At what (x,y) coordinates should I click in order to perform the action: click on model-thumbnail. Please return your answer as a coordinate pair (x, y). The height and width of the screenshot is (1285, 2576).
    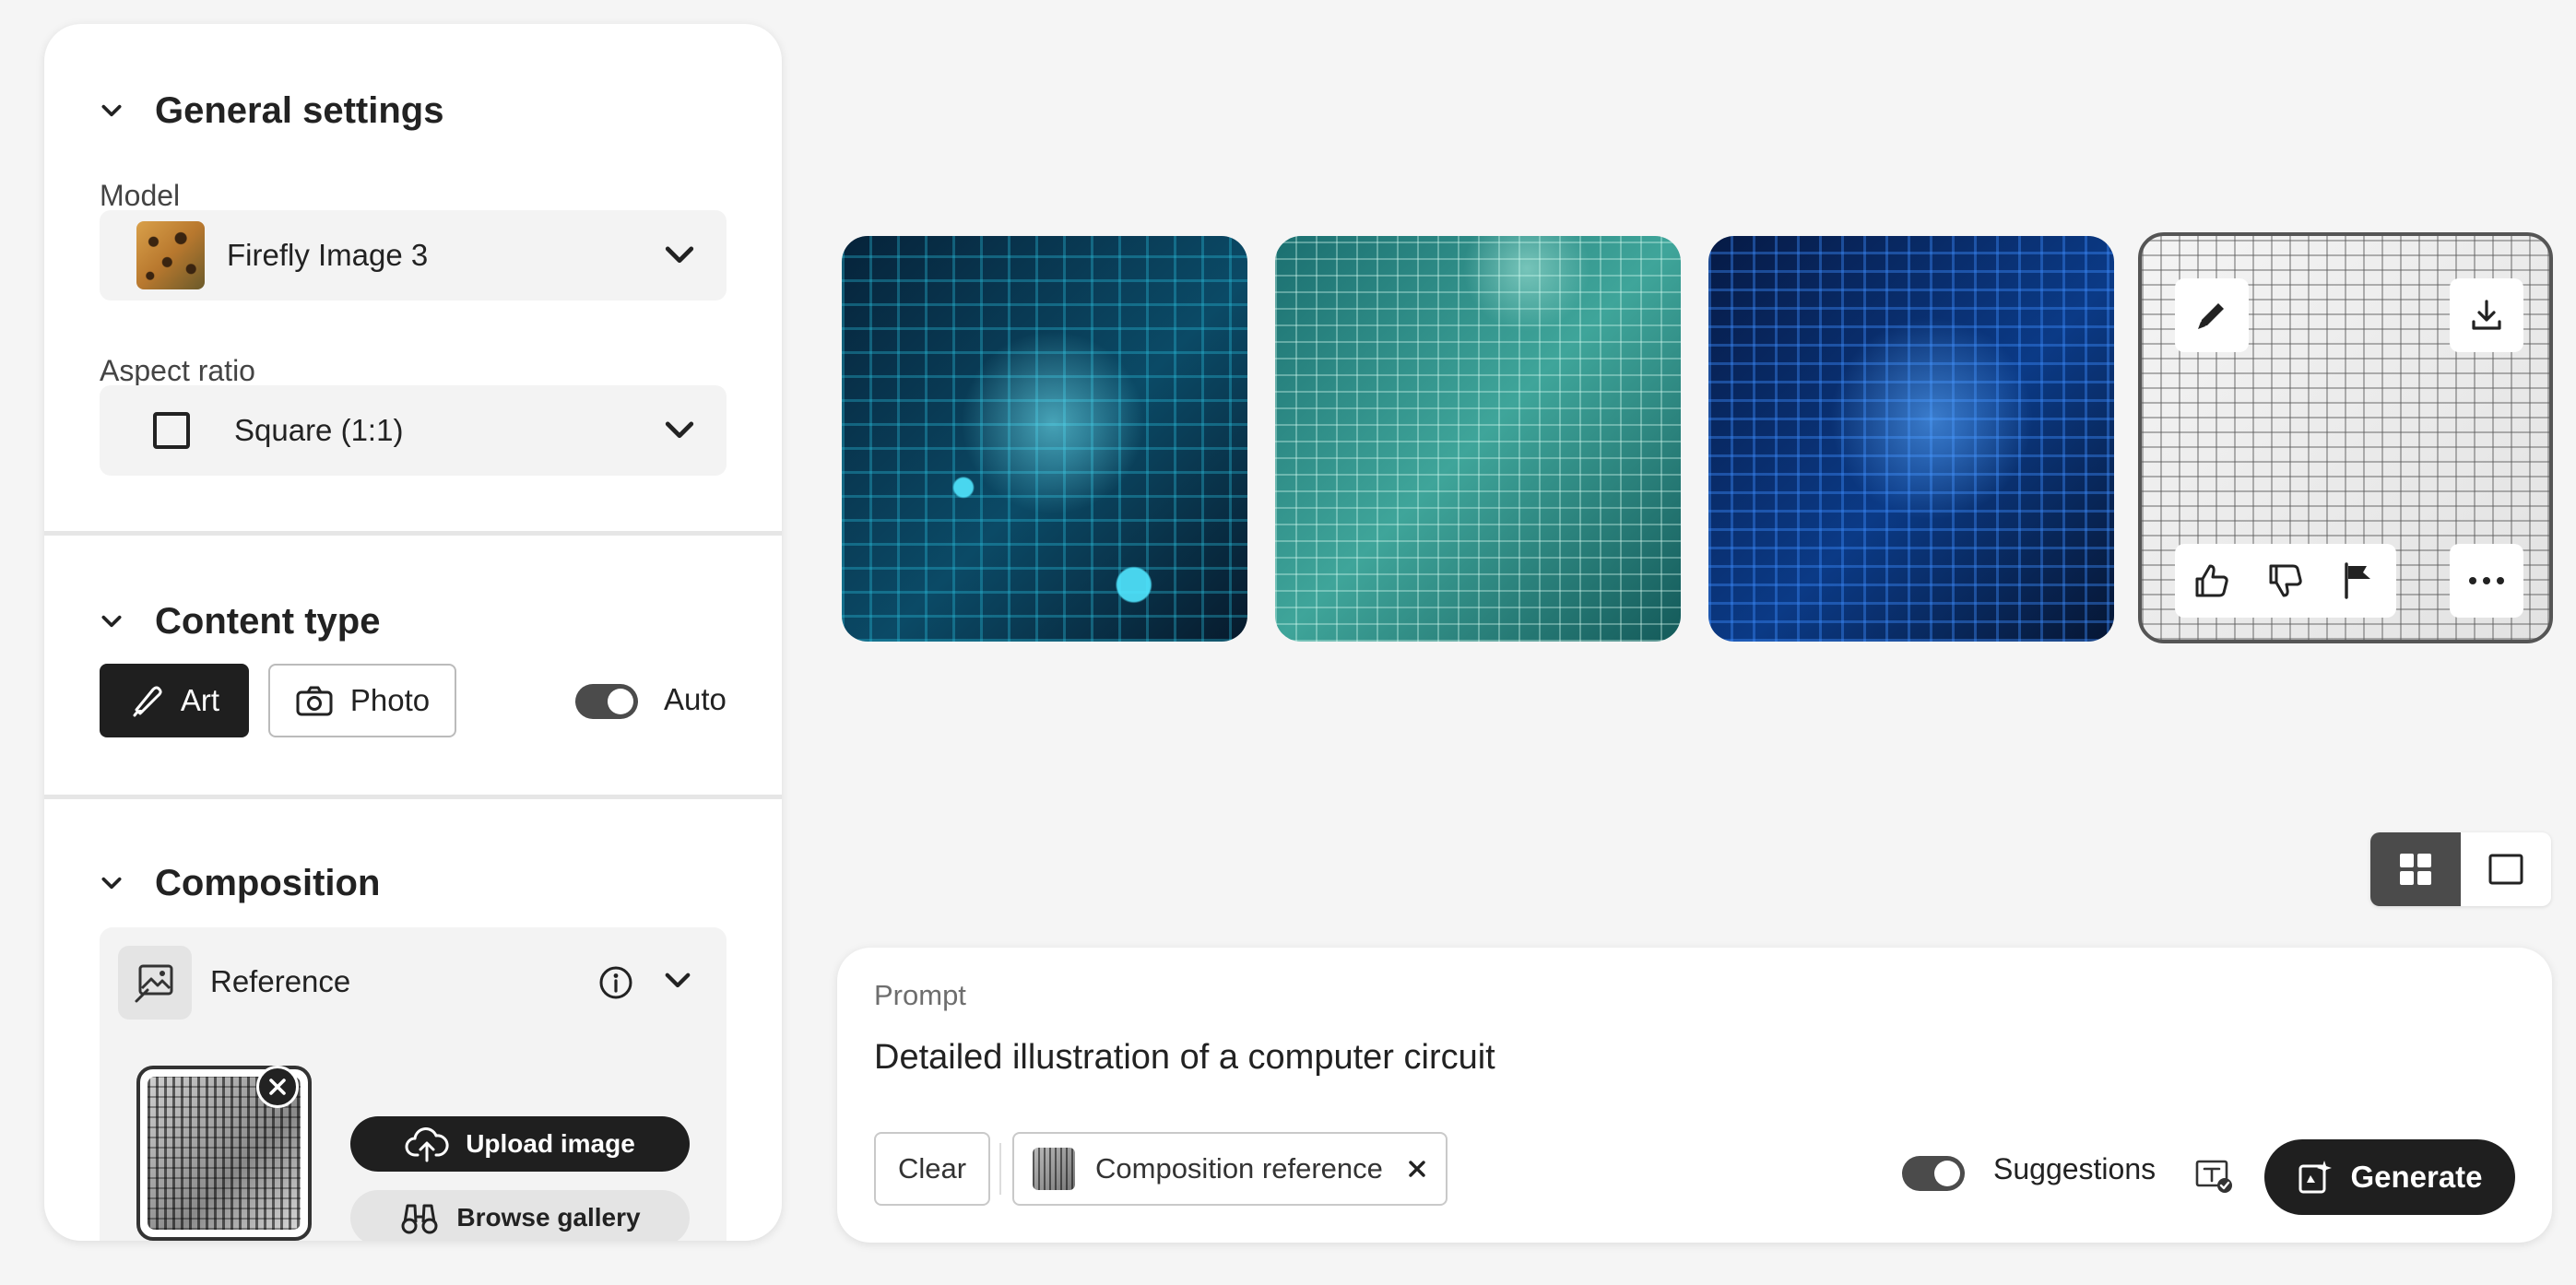
    Looking at the image, I should click on (170, 255).